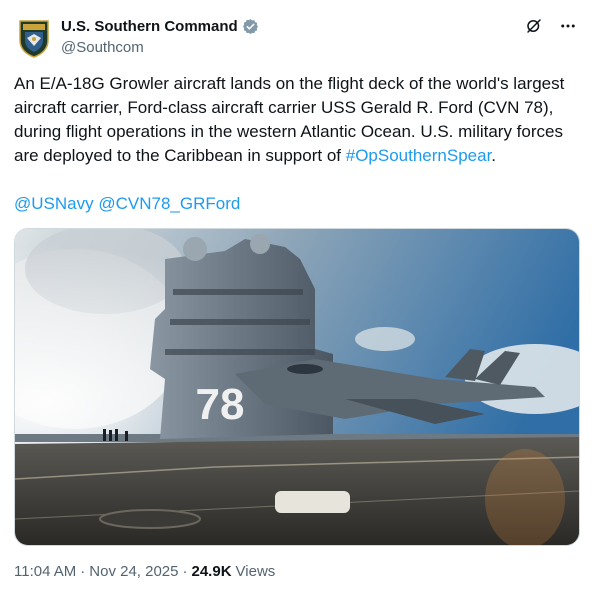 This screenshot has height=592, width=592. I want to click on hashtag-link: #OpSouthernSpear, so click(419, 155).